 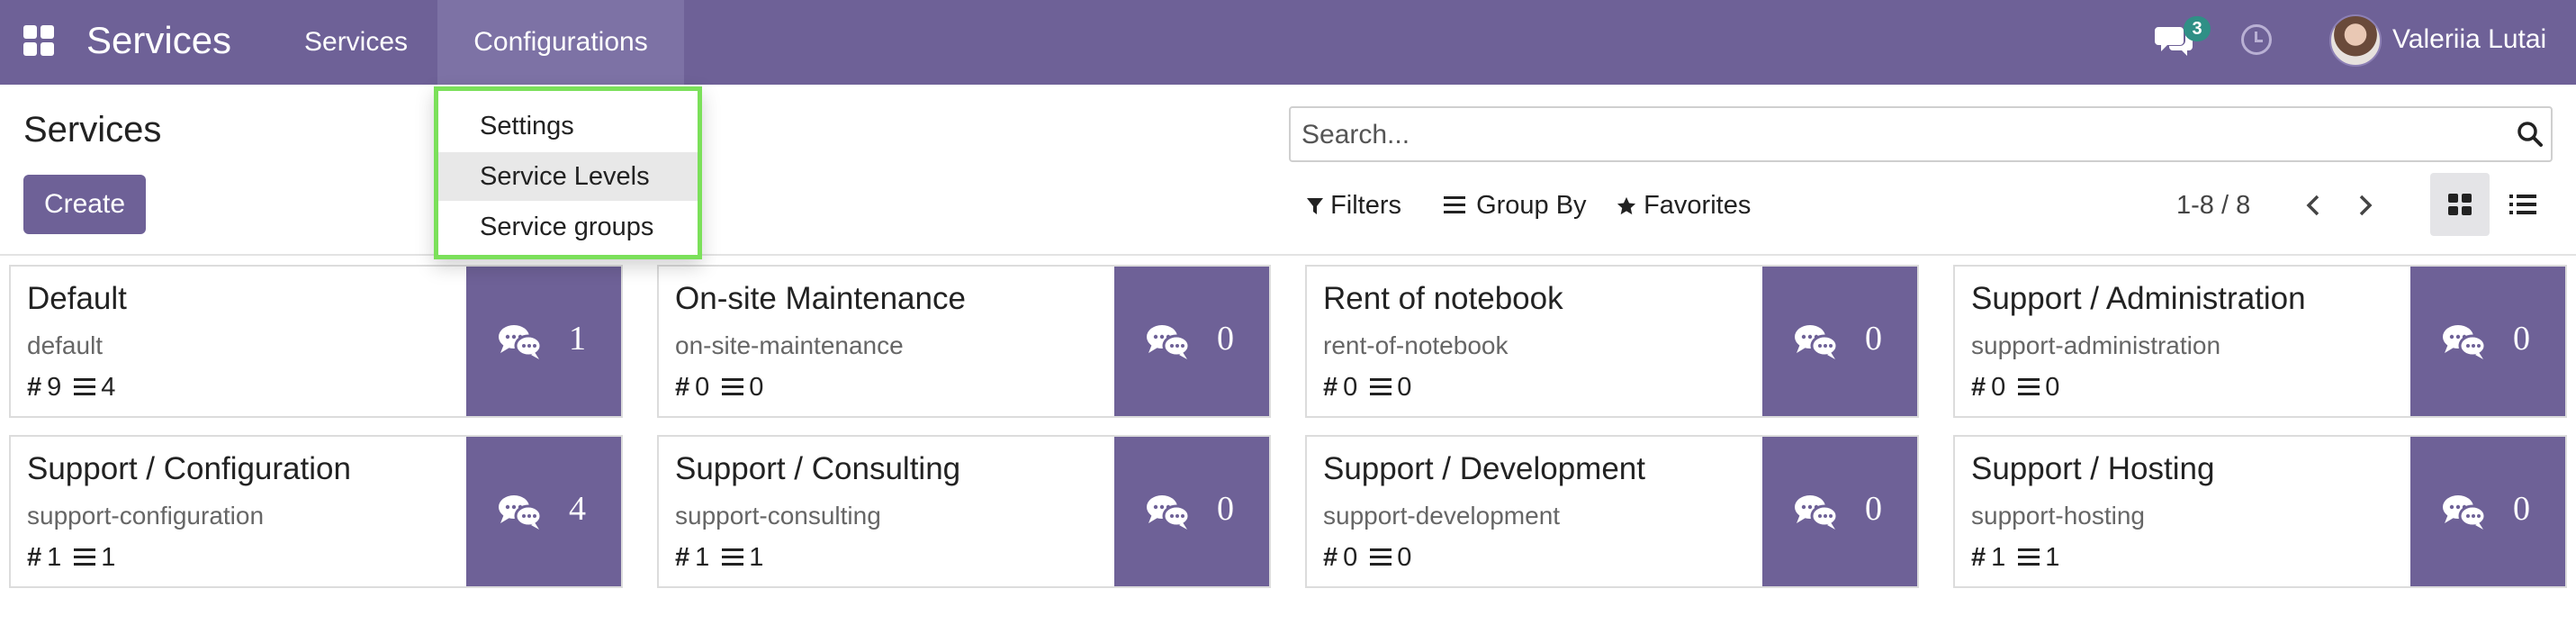 What do you see at coordinates (71, 388) in the screenshot?
I see `service-stats: #9 4` at bounding box center [71, 388].